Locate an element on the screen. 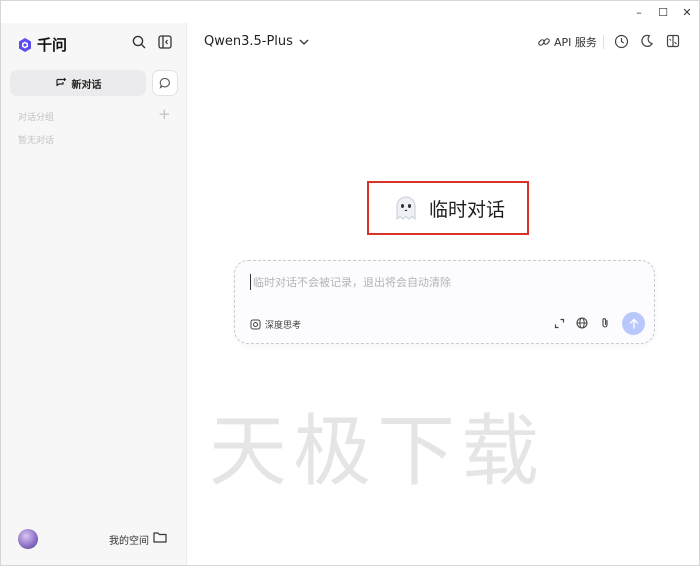 Image resolution: width=700 pixels, height=566 pixels. chat-input is located at coordinates (445, 282).